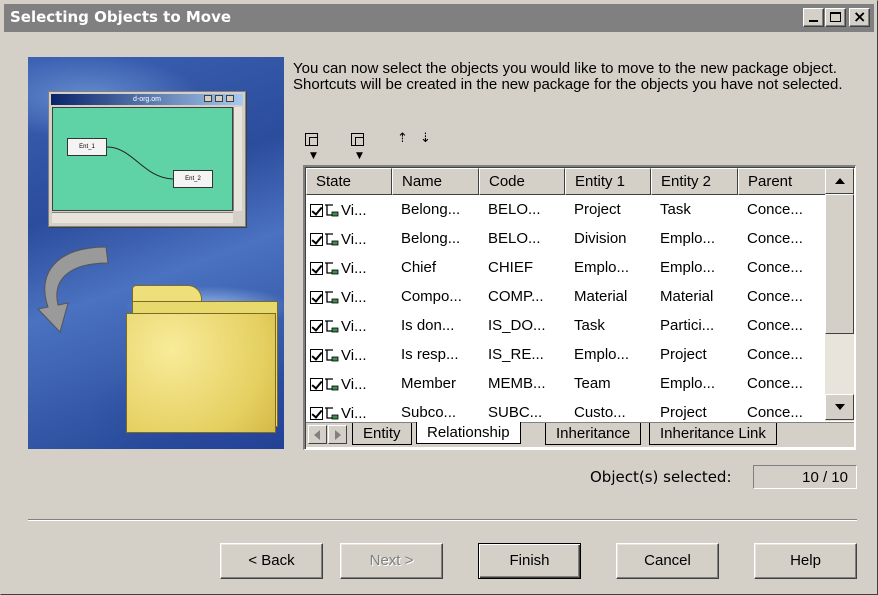 The width and height of the screenshot is (878, 595). Describe the element at coordinates (391, 561) in the screenshot. I see `next-button: Next >` at that location.